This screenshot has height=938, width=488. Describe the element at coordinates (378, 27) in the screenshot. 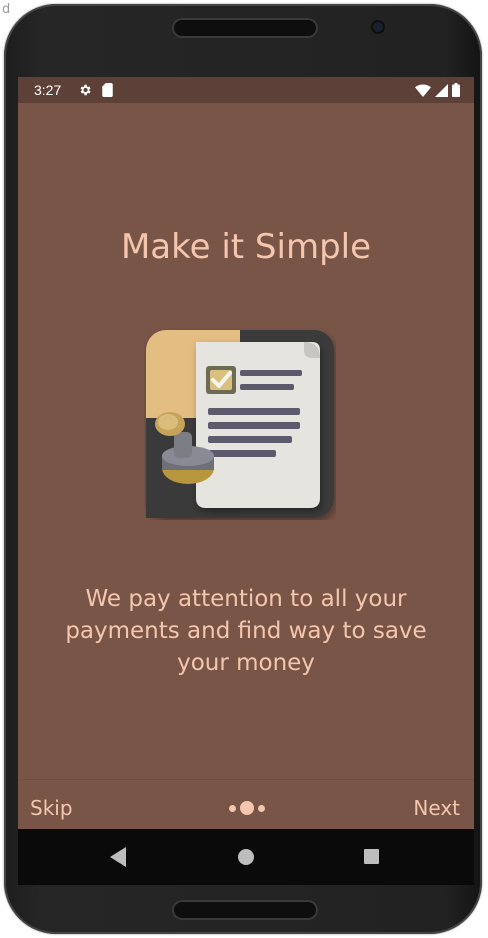

I see `front-camera` at that location.